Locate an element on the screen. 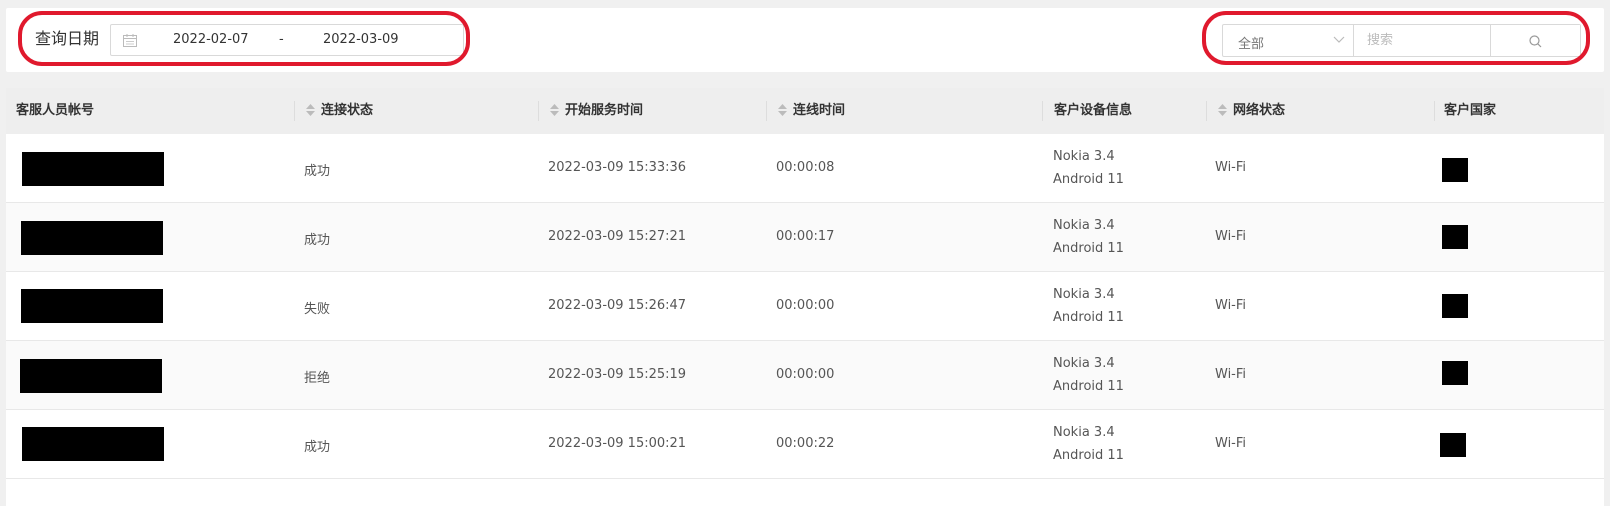 The height and width of the screenshot is (506, 1610). date-end-input: 2022-03-09 is located at coordinates (361, 39).